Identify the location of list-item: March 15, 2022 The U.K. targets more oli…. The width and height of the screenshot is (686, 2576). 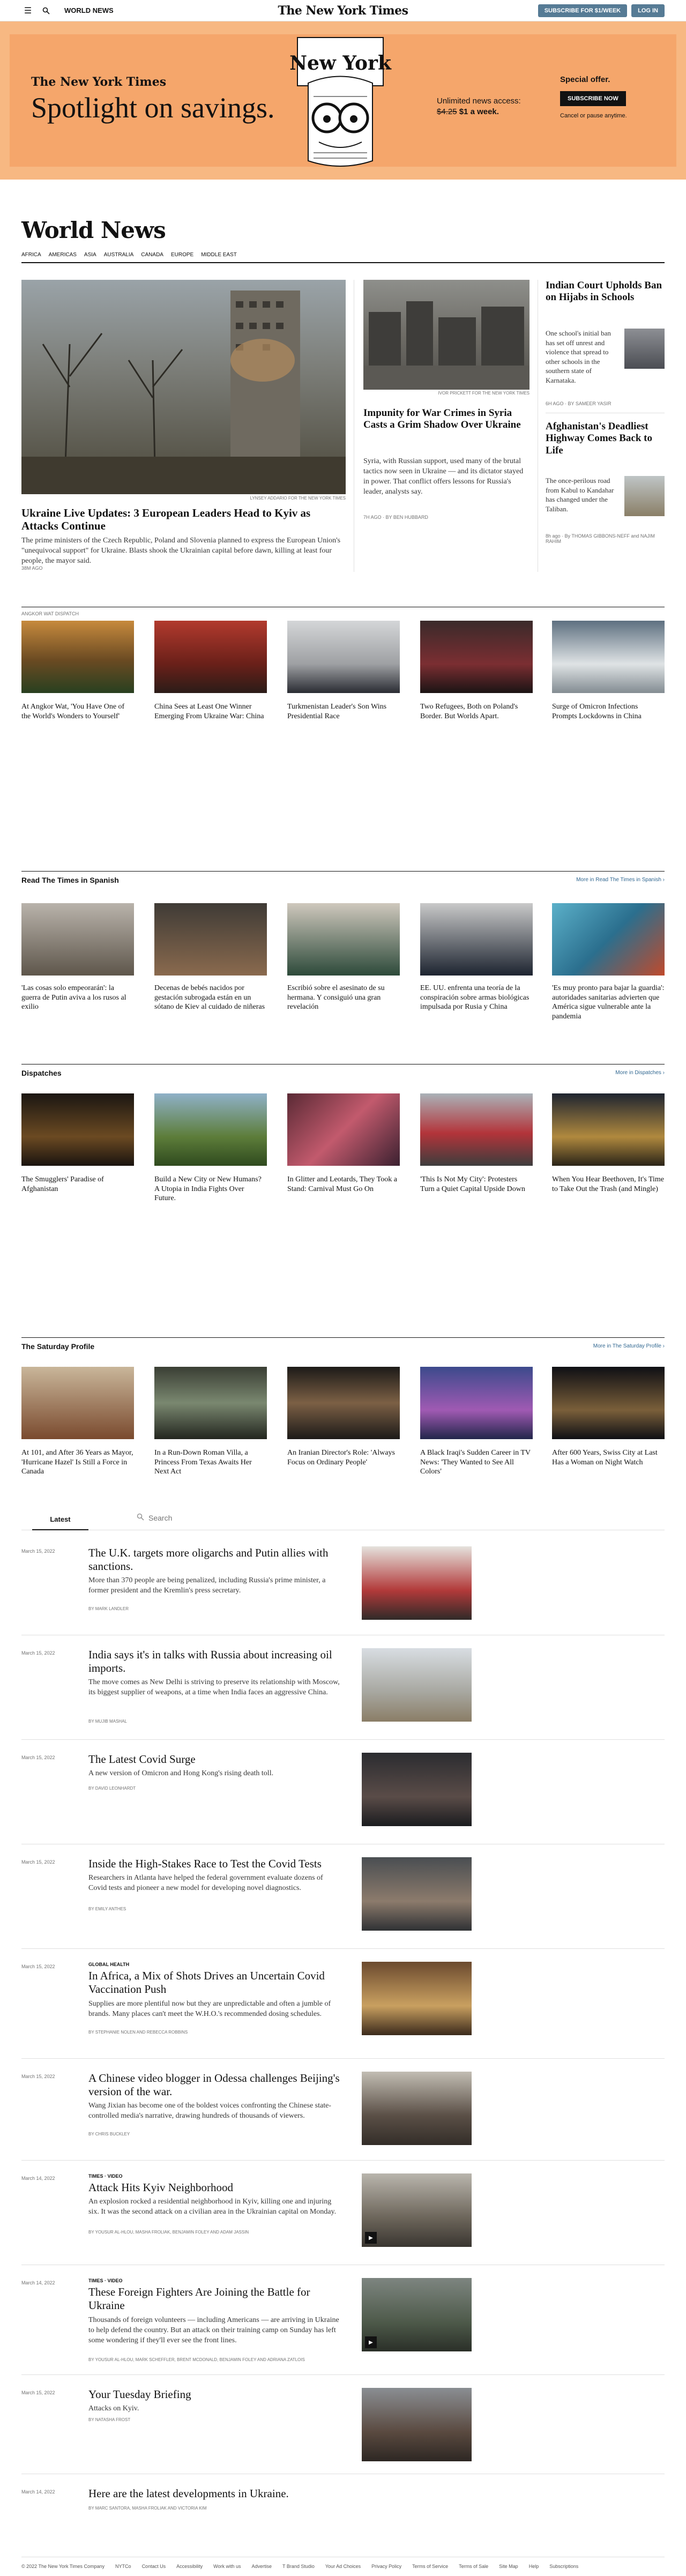
(343, 1589).